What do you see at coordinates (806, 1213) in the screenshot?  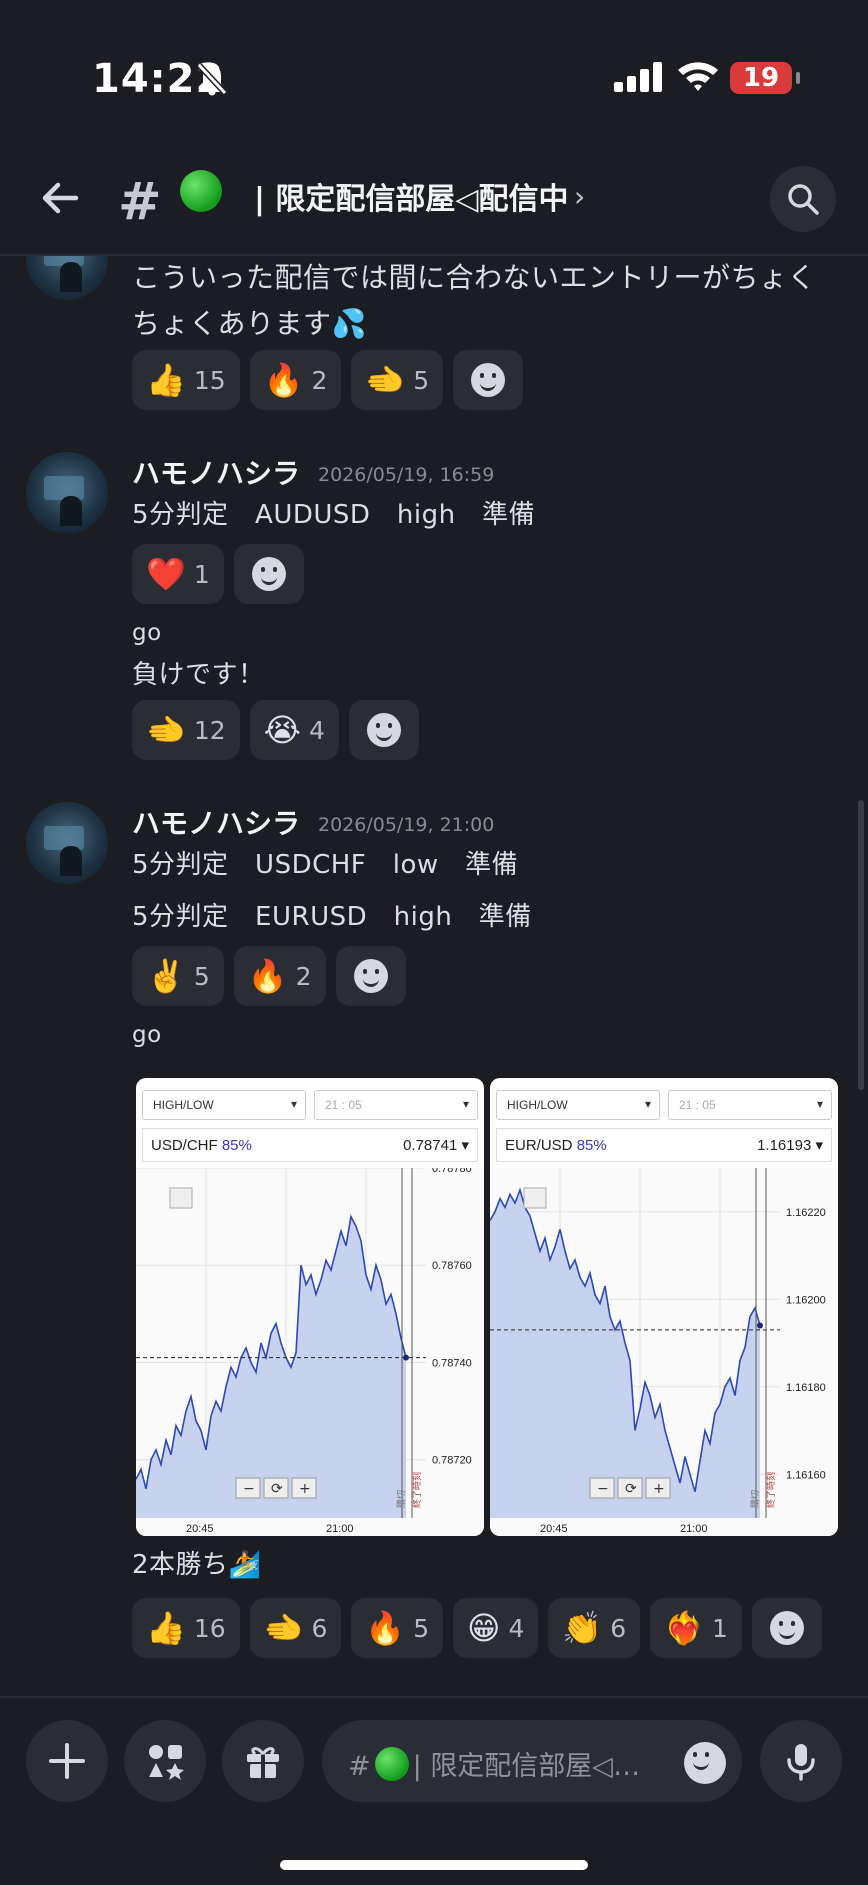 I see `y-tick-label: 1.16220` at bounding box center [806, 1213].